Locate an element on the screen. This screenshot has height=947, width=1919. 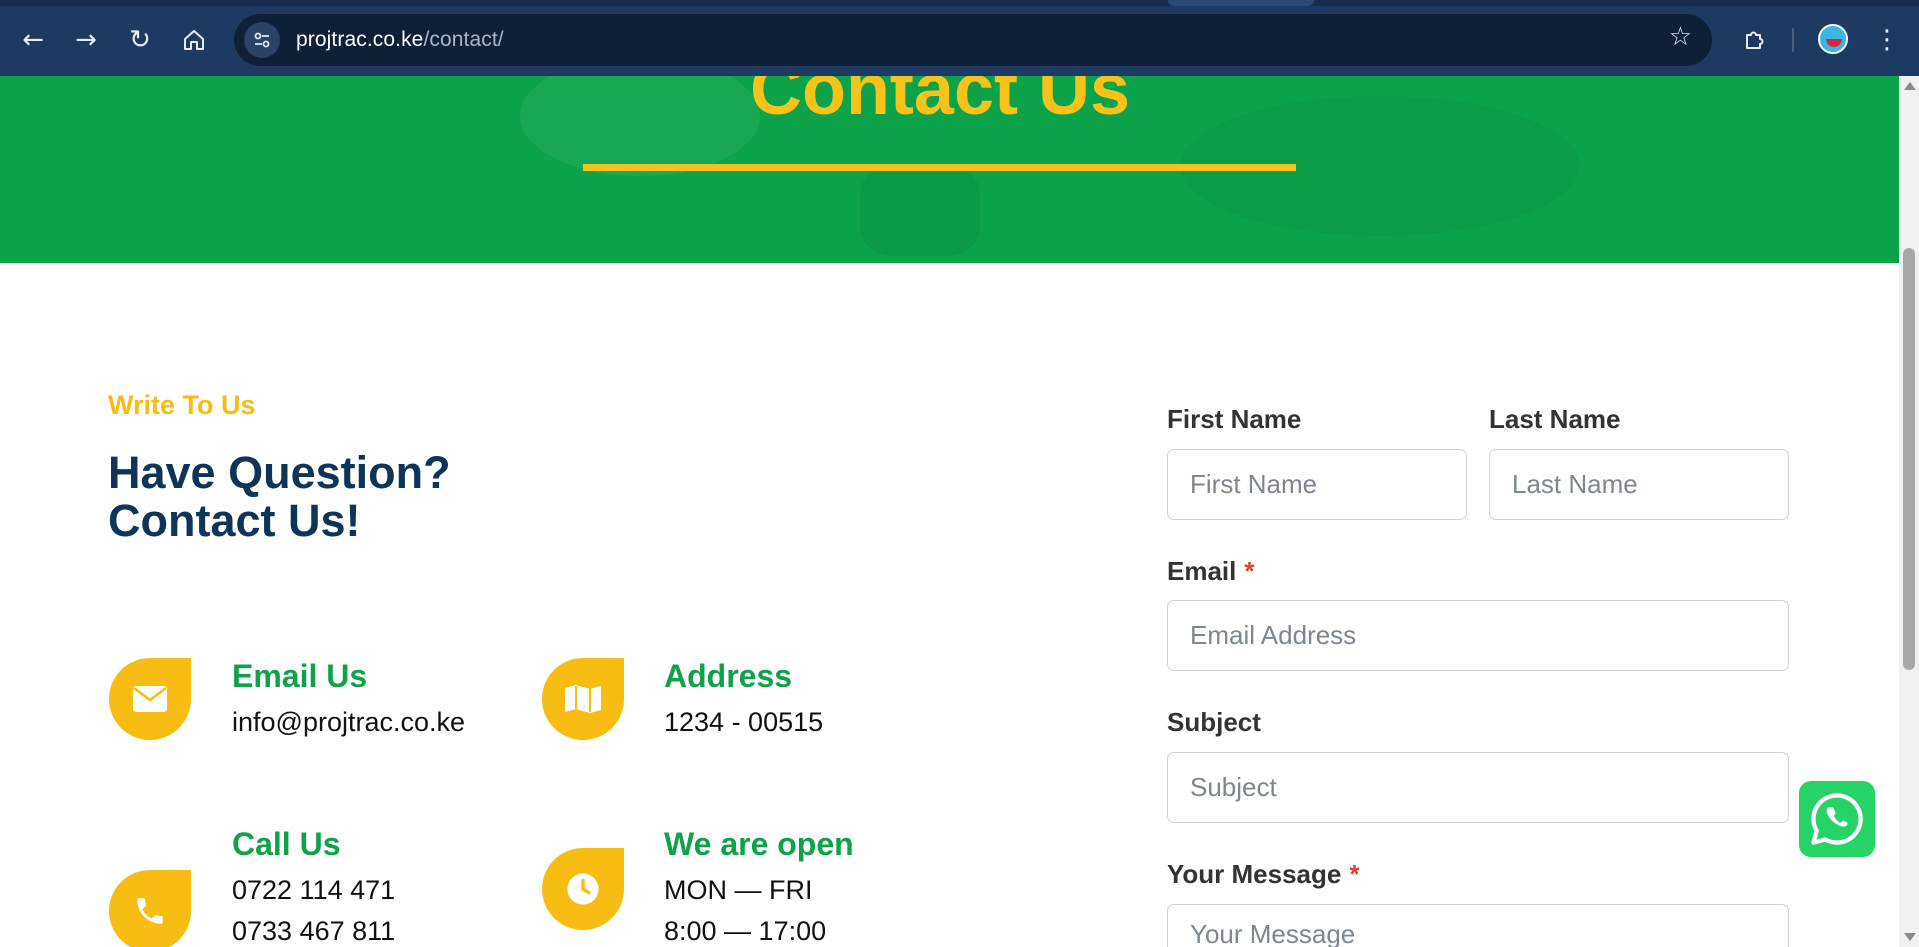
phone-icon is located at coordinates (150, 908).